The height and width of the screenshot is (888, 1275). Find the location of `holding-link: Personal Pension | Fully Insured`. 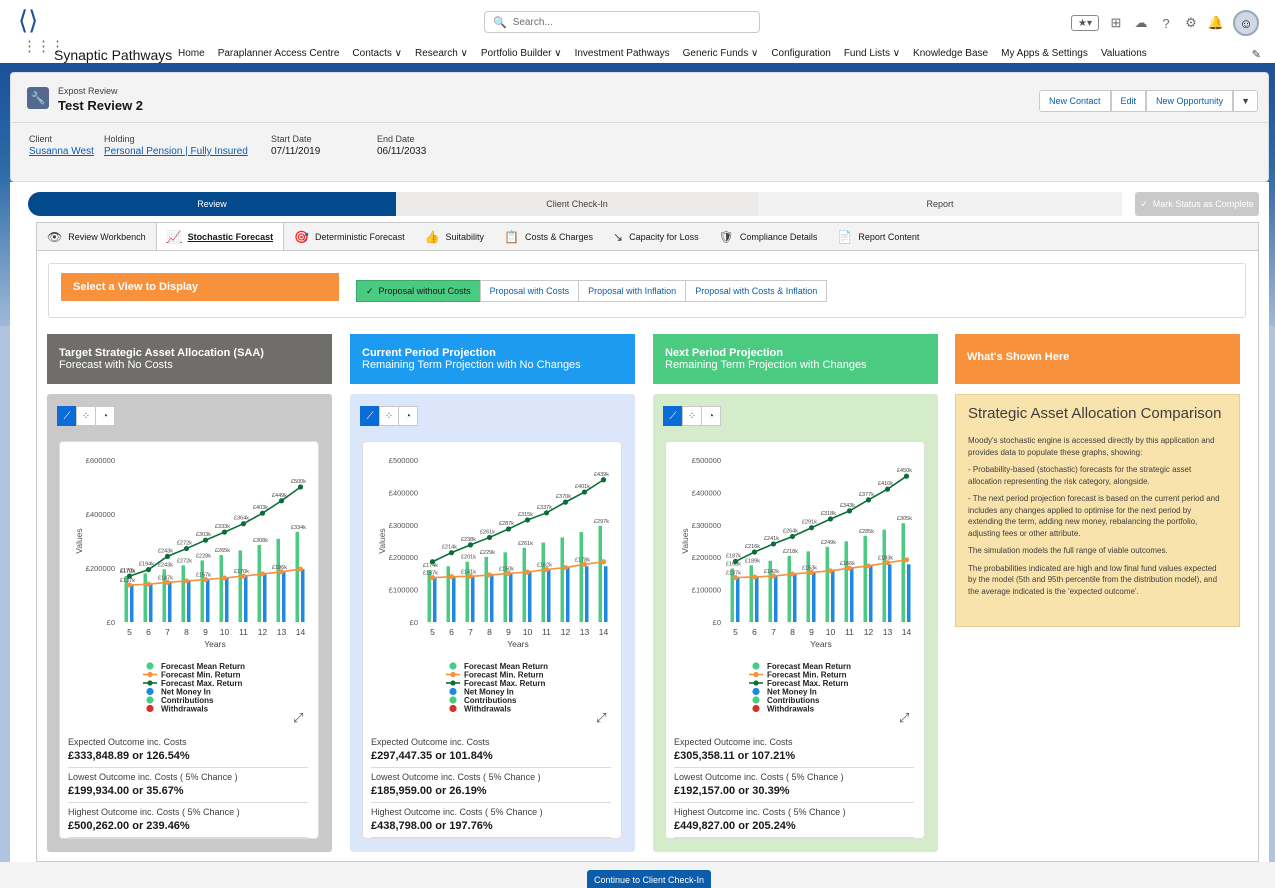

holding-link: Personal Pension | Fully Insured is located at coordinates (187, 151).